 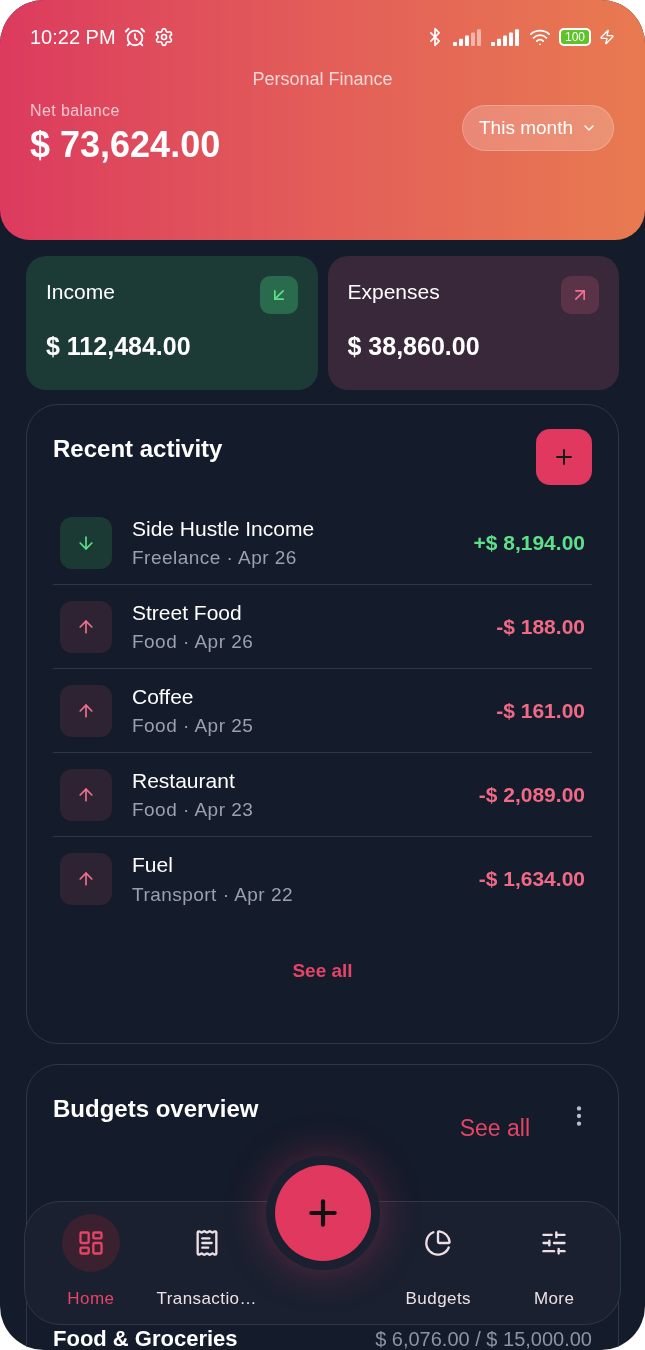 I want to click on section-title: Recent activity, so click(x=138, y=449).